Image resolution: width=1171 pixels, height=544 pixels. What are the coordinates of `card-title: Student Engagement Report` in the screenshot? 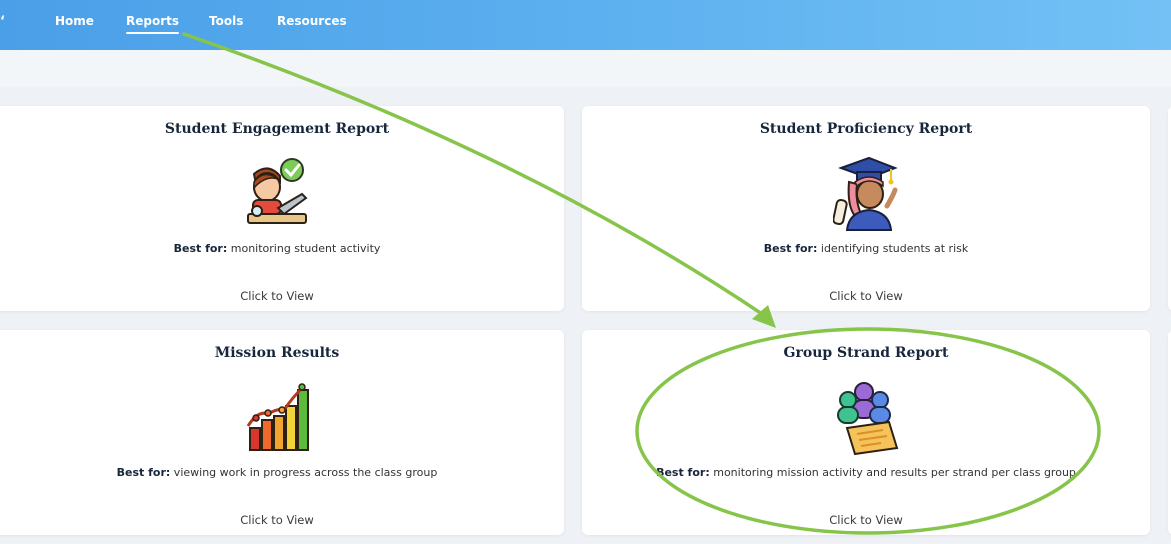 It's located at (277, 129).